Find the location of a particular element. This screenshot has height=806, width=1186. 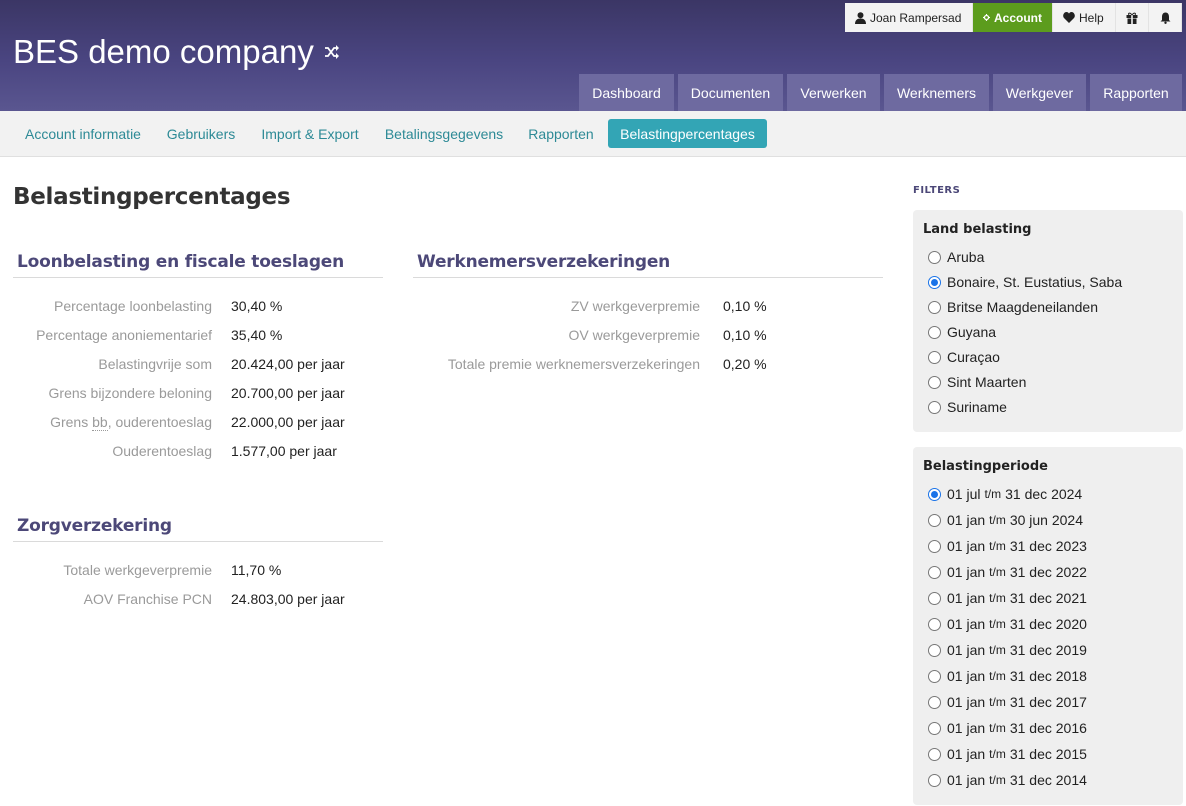

period-to: 31 dec 2023 is located at coordinates (1048, 546).